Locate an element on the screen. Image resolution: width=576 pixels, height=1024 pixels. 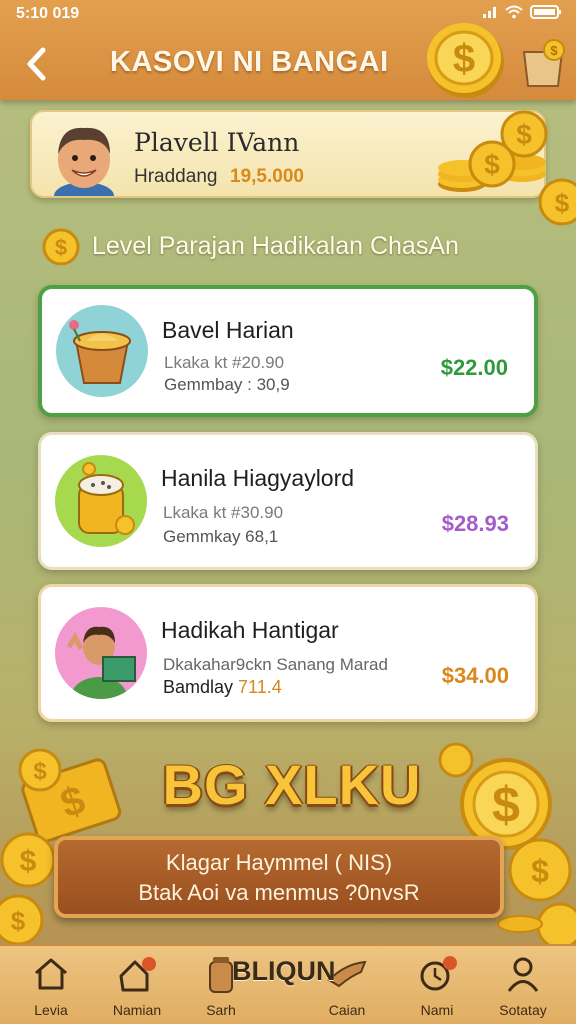
reader-avatar-icon is located at coordinates (101, 653).